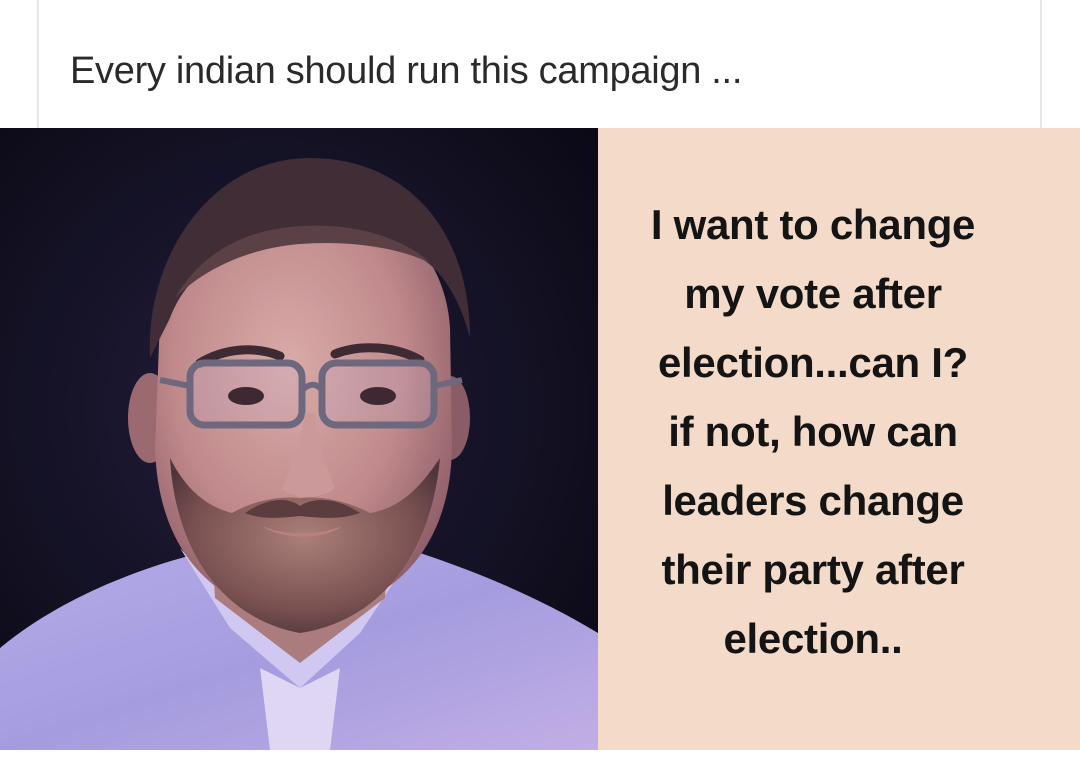 Image resolution: width=1080 pixels, height=764 pixels. I want to click on quote-line: my vote after, so click(813, 293).